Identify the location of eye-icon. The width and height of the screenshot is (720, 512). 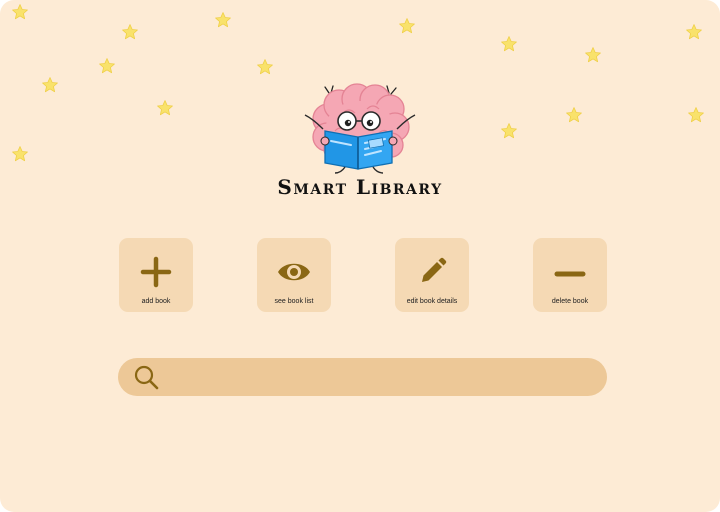
(294, 272).